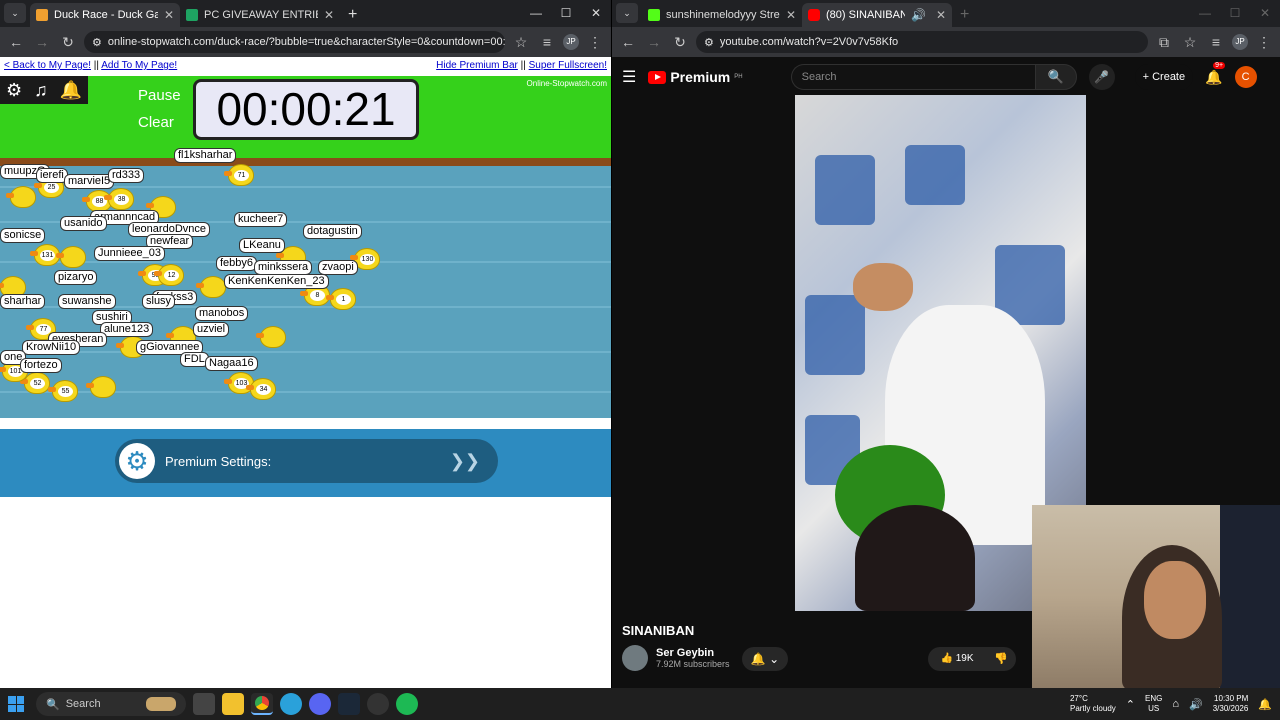 This screenshot has width=1280, height=720. Describe the element at coordinates (1055, 77) in the screenshot. I see `search-icon: 🔍` at that location.